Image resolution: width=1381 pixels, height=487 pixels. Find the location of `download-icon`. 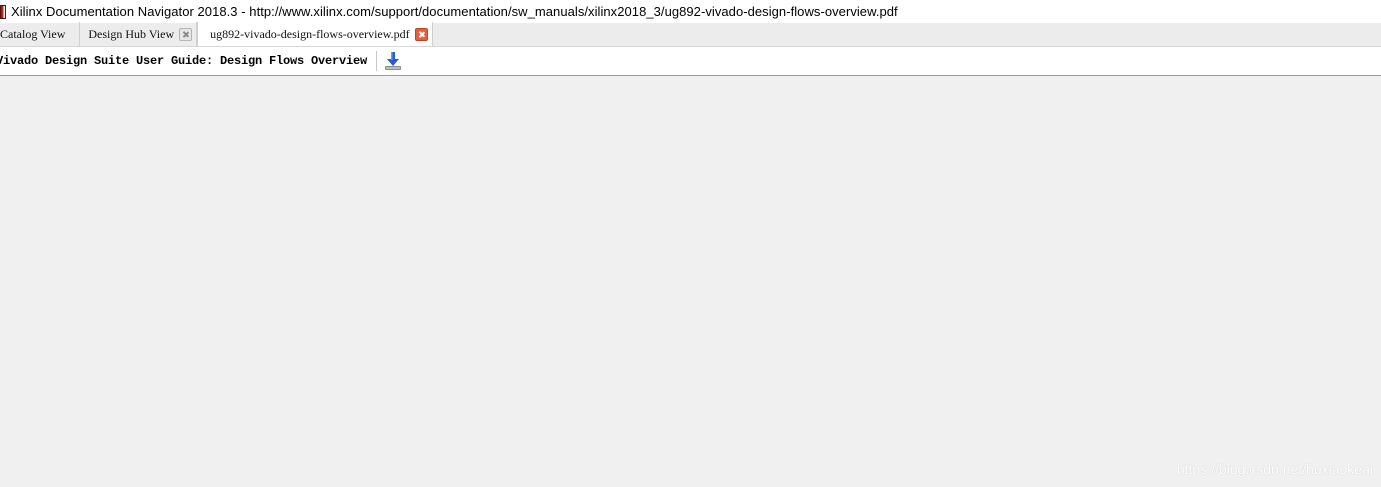

download-icon is located at coordinates (393, 61).